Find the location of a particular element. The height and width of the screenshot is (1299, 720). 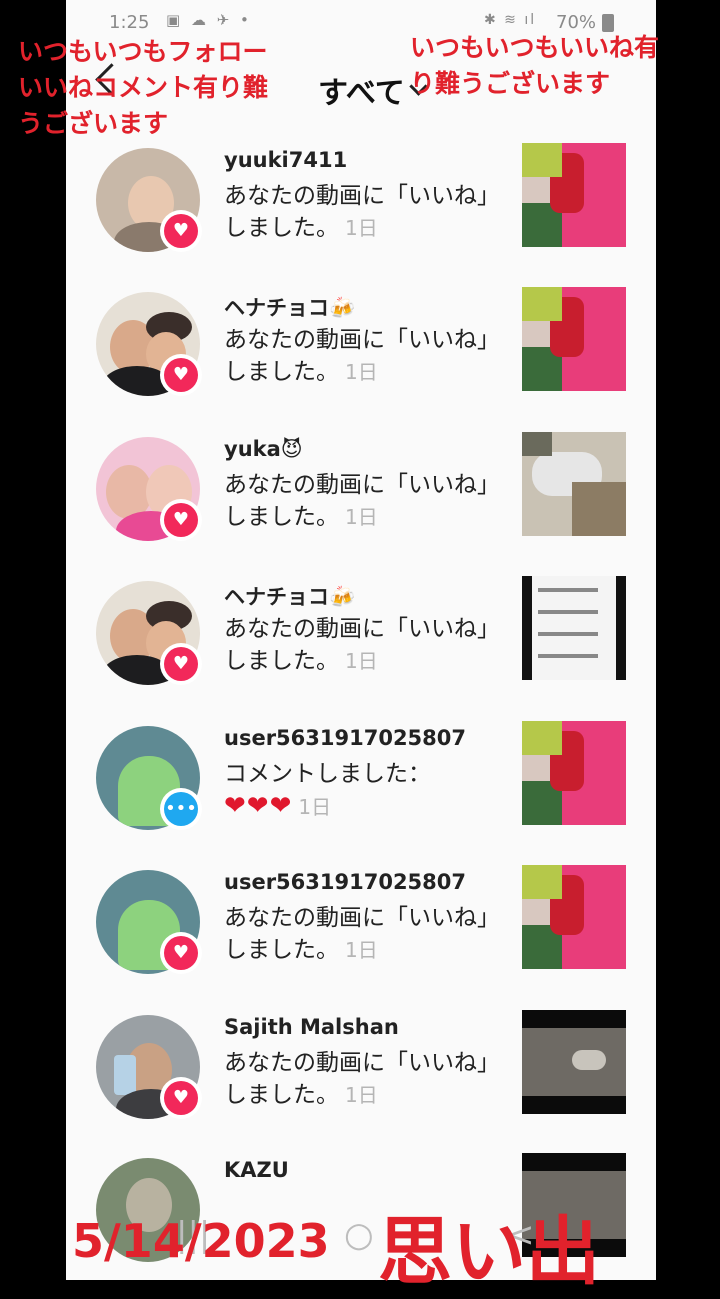

notification-row: ♥ user5631917025807 あなたの動画に「いいね」しました。 1日 is located at coordinates (361, 930).